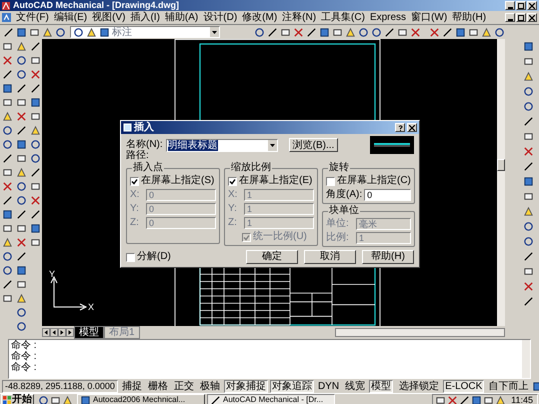  Describe the element at coordinates (145, 17) in the screenshot. I see `menu-item: 插入(I)` at that location.